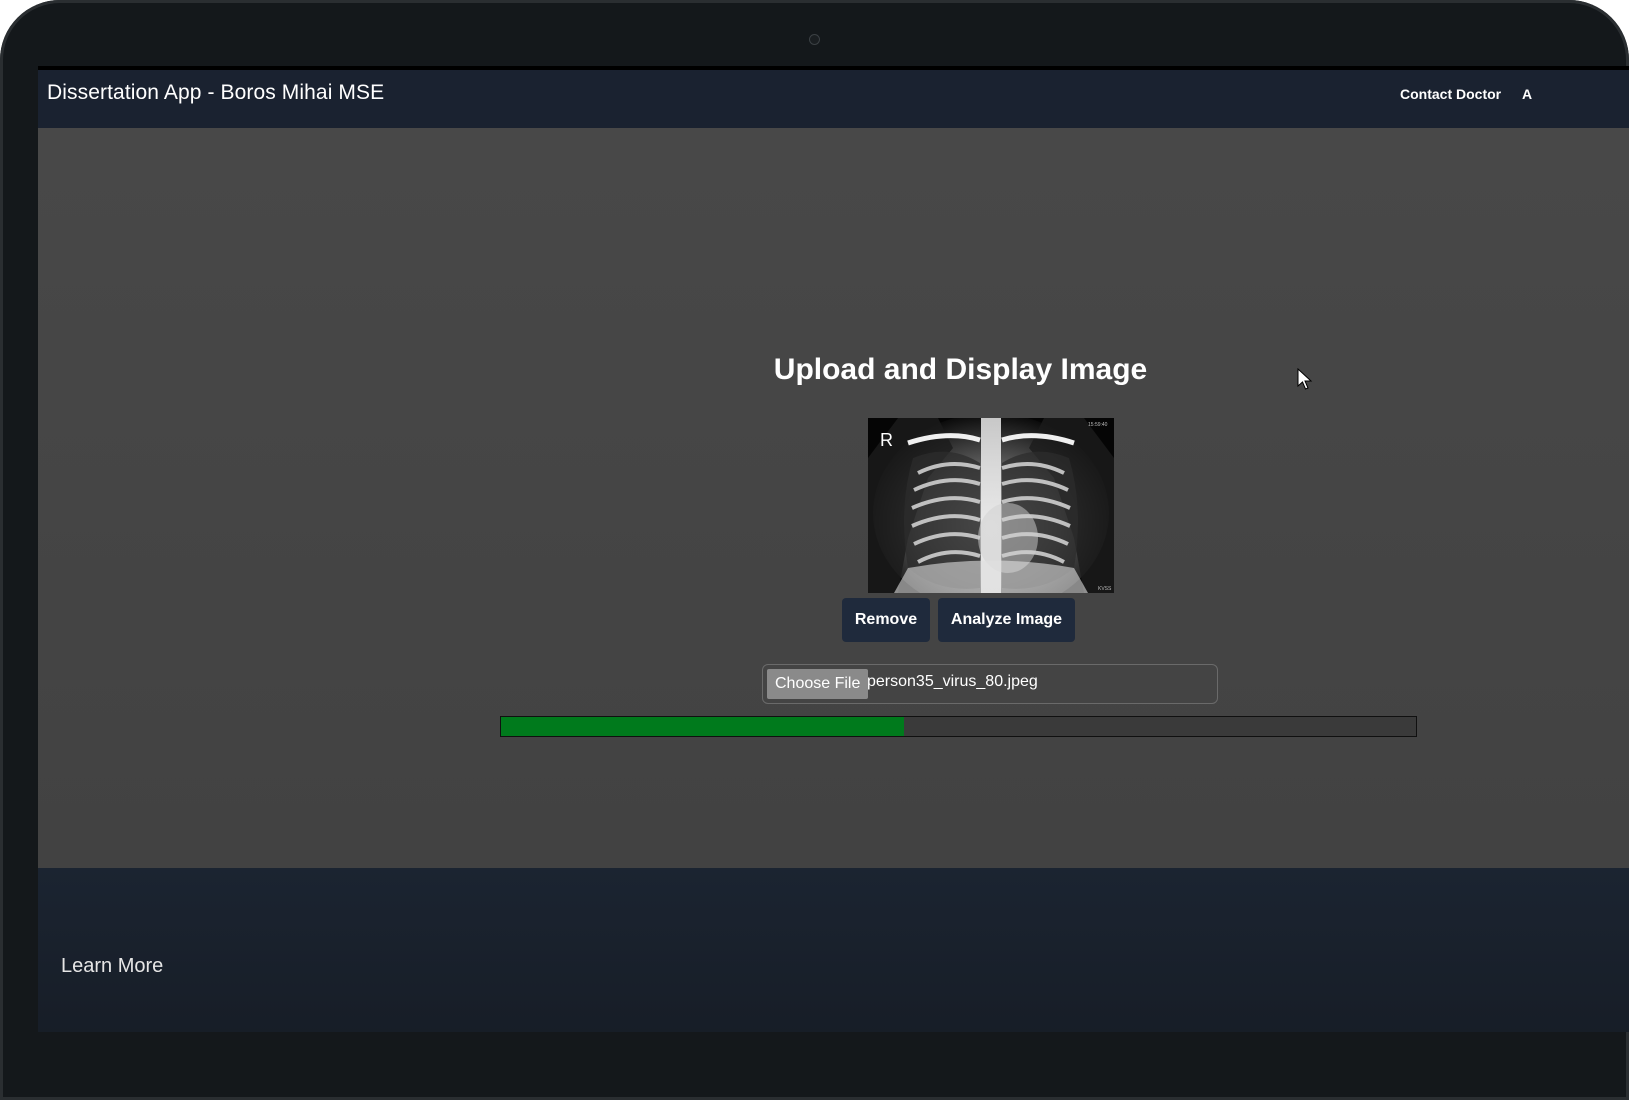 The width and height of the screenshot is (1629, 1100). I want to click on analysis-progress-bar, so click(958, 726).